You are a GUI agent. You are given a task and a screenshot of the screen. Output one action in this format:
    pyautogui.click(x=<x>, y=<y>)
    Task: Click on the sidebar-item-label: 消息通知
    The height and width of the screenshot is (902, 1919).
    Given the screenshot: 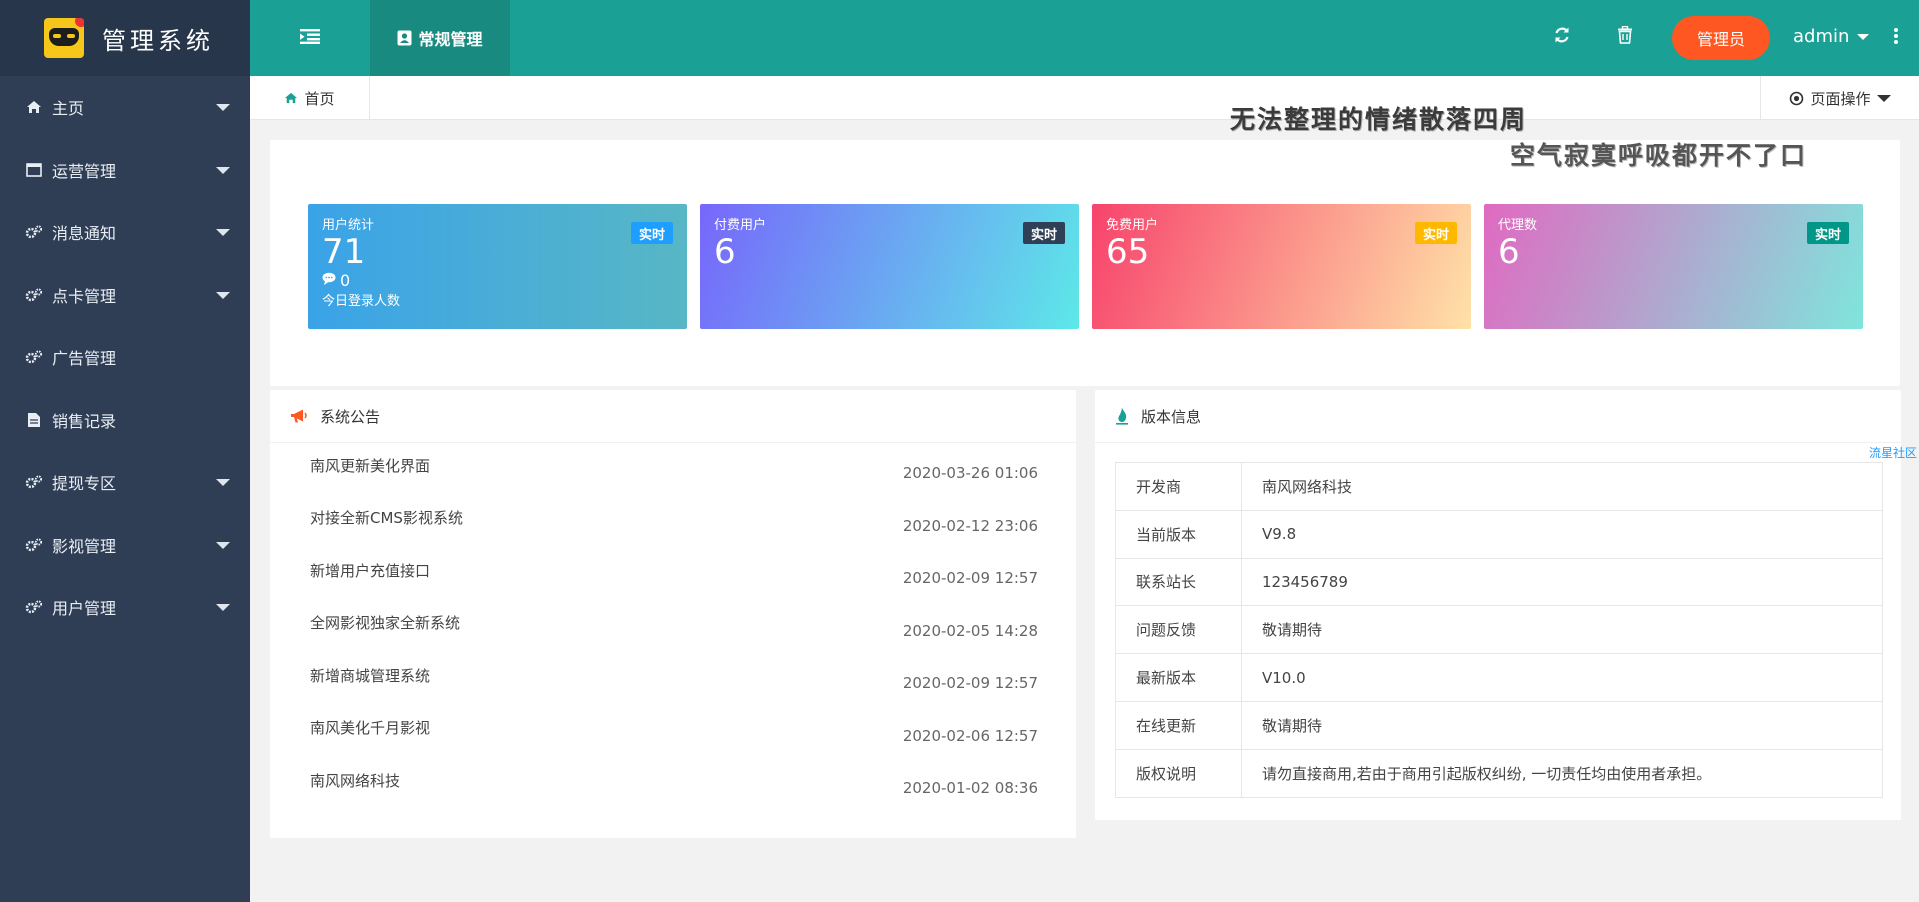 What is the action you would take?
    pyautogui.click(x=84, y=234)
    